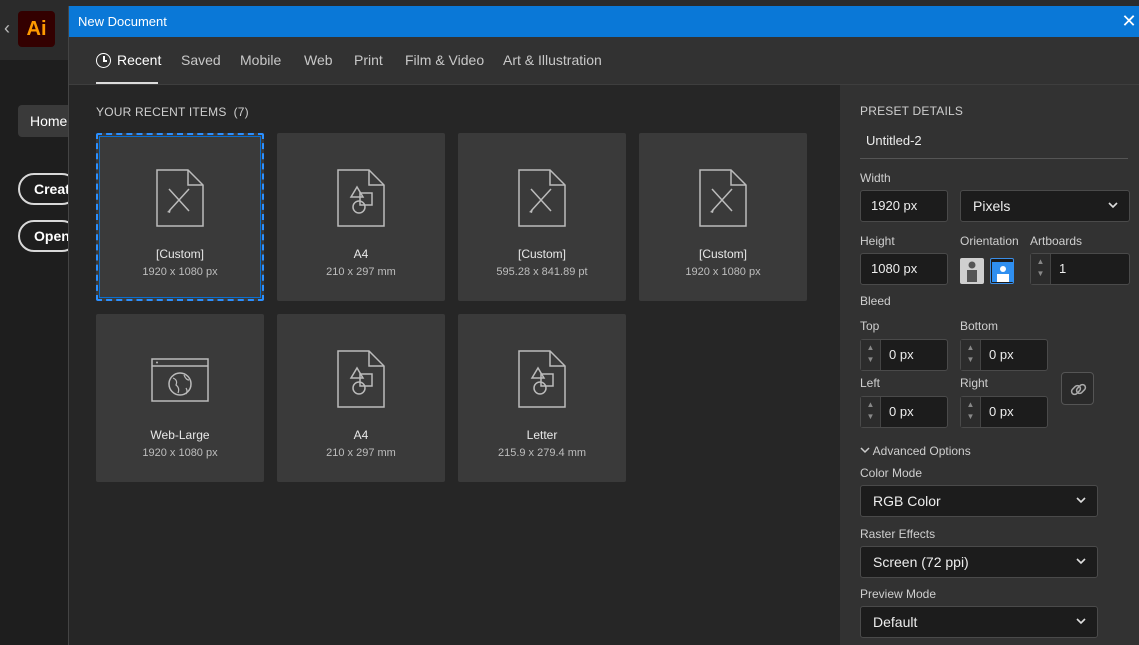 This screenshot has width=1139, height=645. Describe the element at coordinates (994, 143) in the screenshot. I see `document-name-field: Untitled-2` at that location.